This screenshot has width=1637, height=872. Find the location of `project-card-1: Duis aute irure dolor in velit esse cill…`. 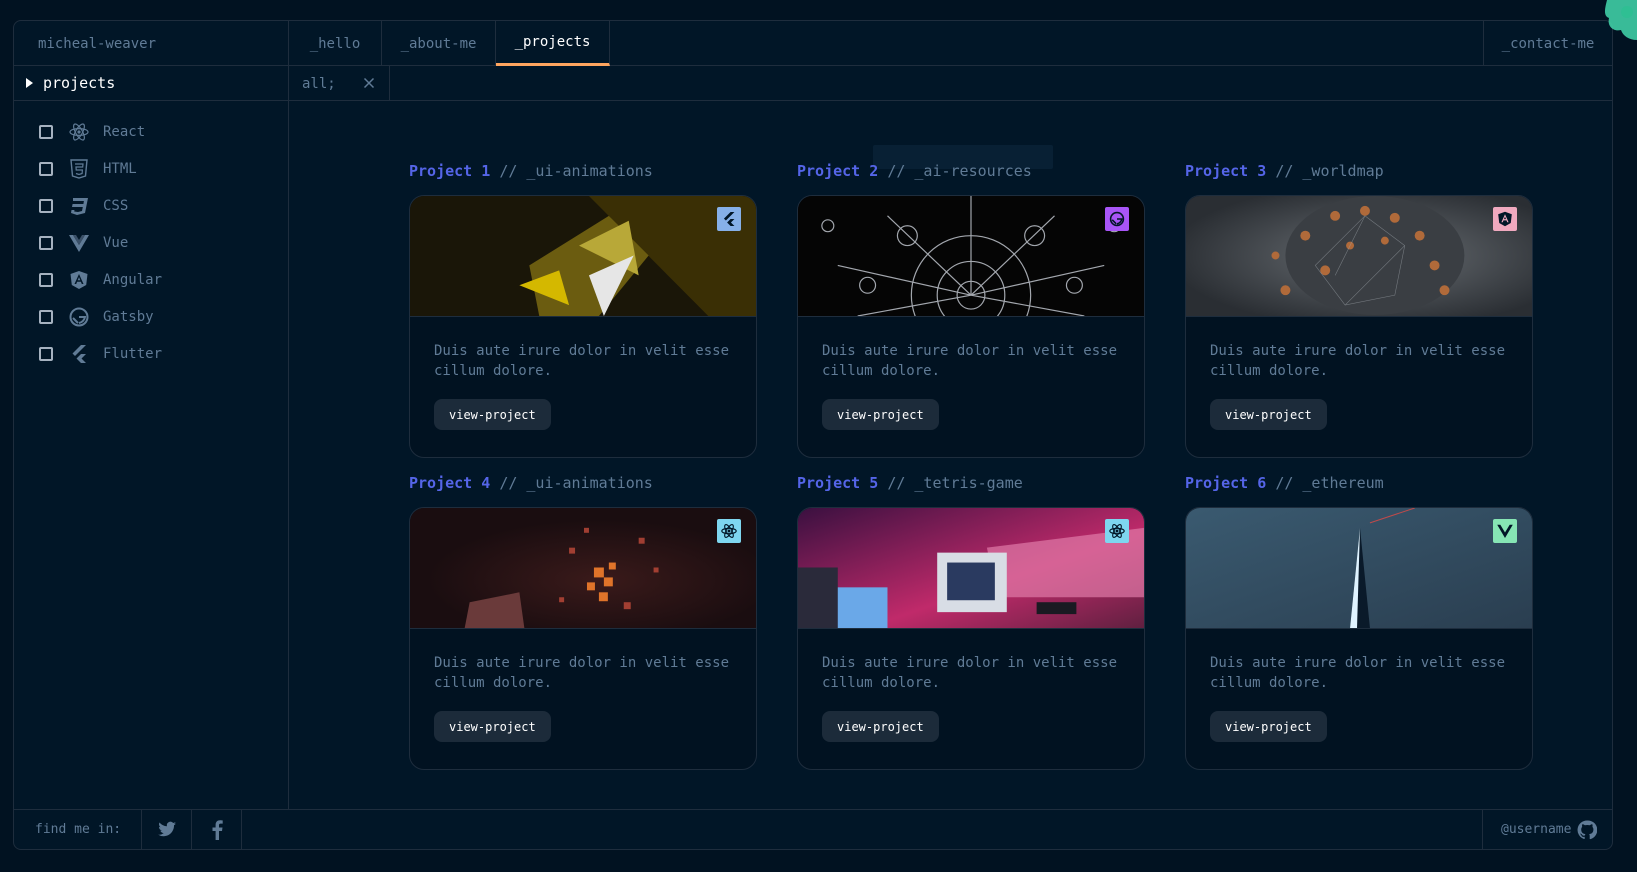

project-card-1: Duis aute irure dolor in velit esse cill… is located at coordinates (583, 326).